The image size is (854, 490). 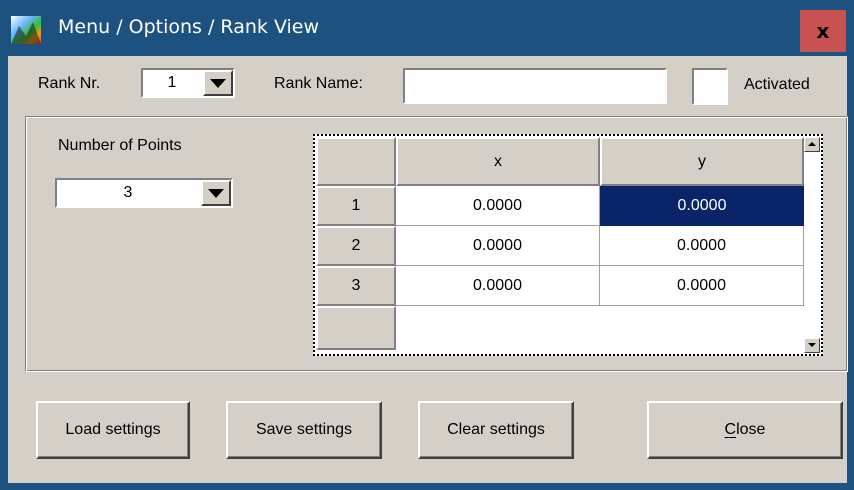 What do you see at coordinates (318, 83) in the screenshot?
I see `rank-name-label: Rank Name:` at bounding box center [318, 83].